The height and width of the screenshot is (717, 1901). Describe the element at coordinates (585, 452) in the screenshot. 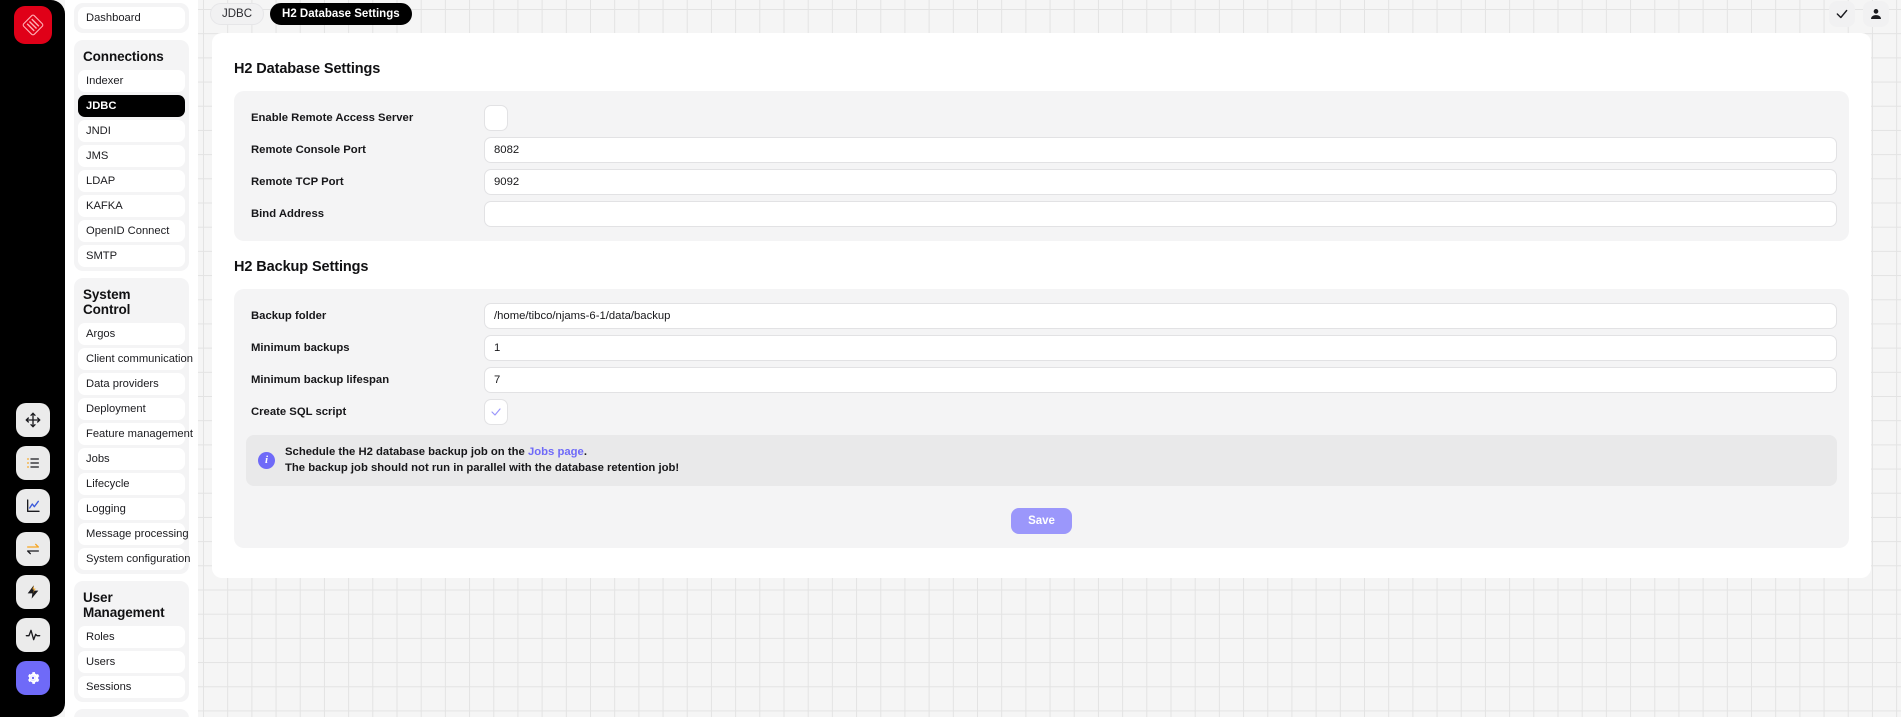

I see `info-line-1-suffix: .` at that location.